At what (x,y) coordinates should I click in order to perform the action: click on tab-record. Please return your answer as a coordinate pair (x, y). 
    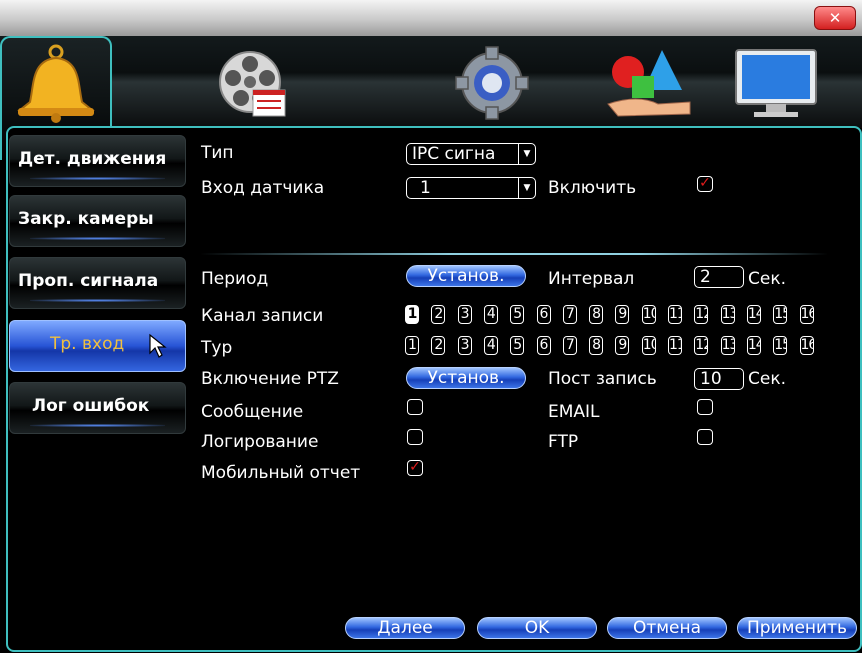
    Looking at the image, I should click on (255, 83).